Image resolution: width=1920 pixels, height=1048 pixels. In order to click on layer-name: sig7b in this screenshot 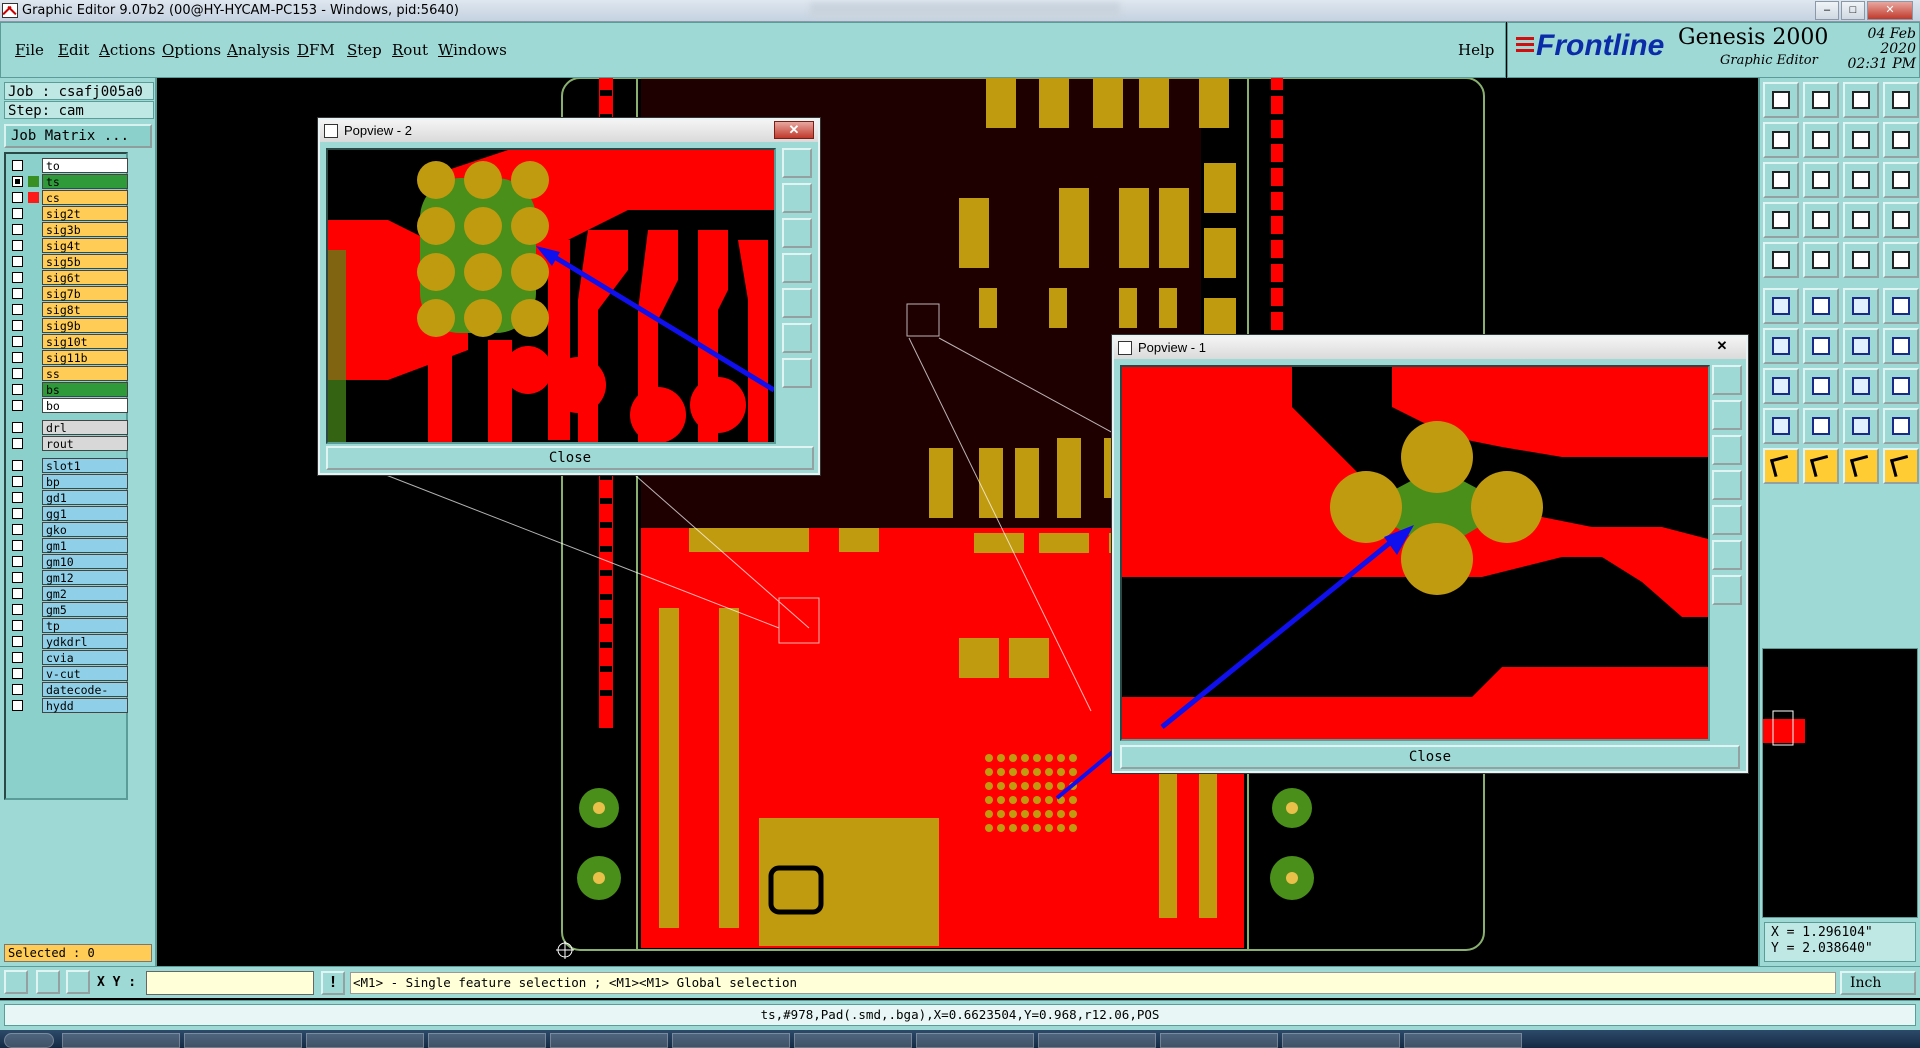, I will do `click(85, 293)`.